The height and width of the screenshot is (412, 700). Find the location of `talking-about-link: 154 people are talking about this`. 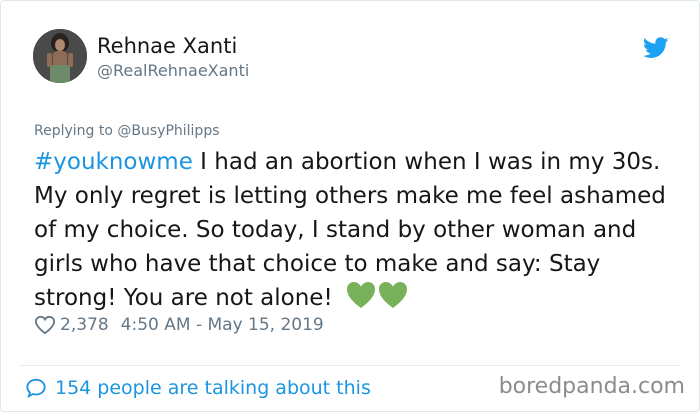

talking-about-link: 154 people are talking about this is located at coordinates (198, 388).